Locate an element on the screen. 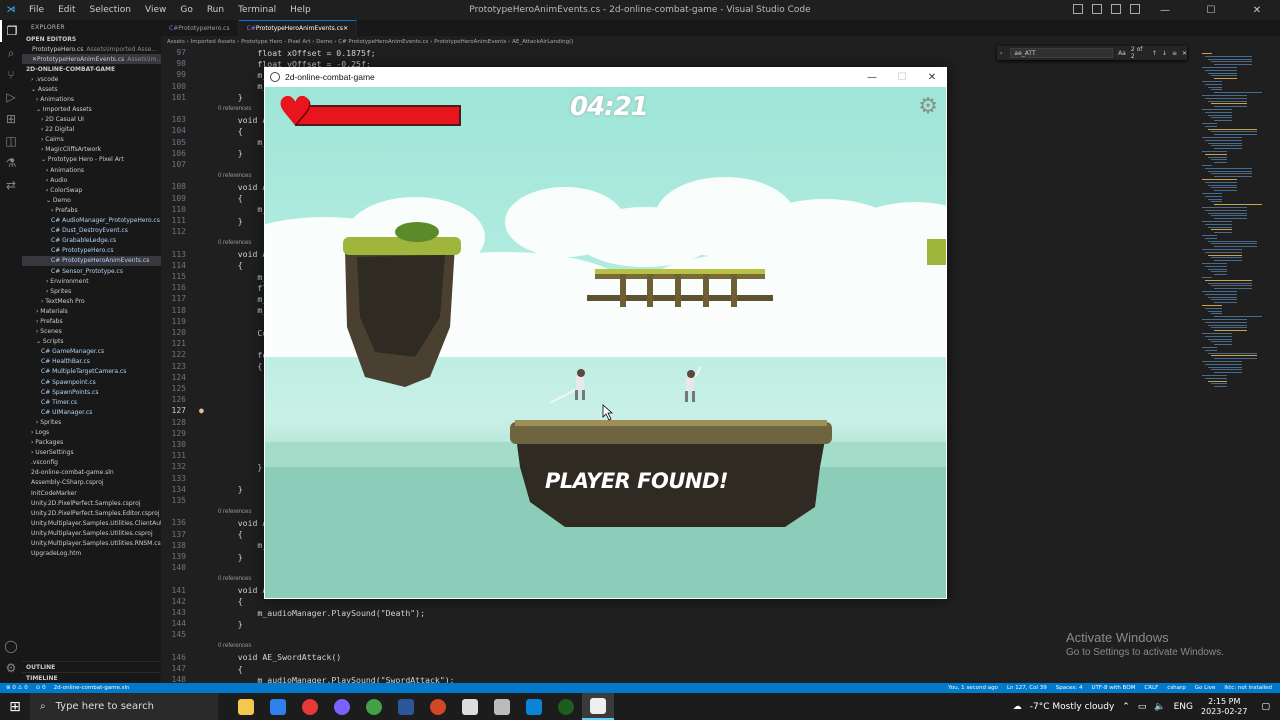 This screenshot has height=720, width=1280. file-tree-item: C# SpawnPoints.cs is located at coordinates (91, 392).